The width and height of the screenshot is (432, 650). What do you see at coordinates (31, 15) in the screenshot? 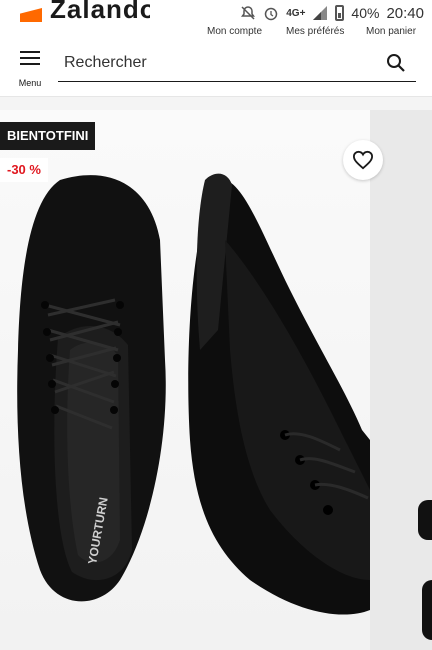
I see `logo-mark-icon` at bounding box center [31, 15].